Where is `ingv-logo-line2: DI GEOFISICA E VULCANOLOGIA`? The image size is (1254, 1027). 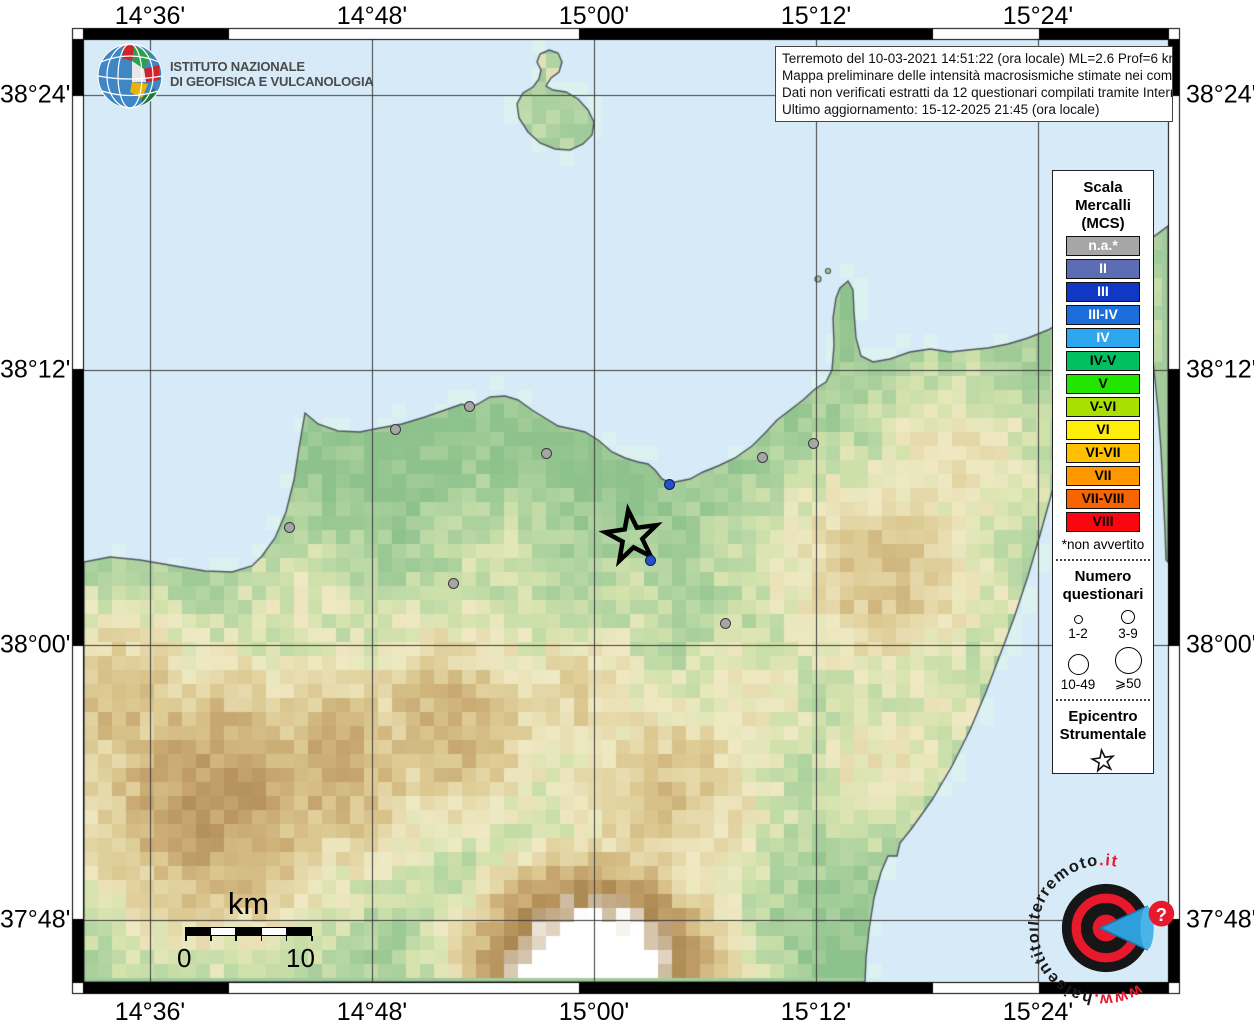
ingv-logo-line2: DI GEOFISICA E VULCANOLOGIA is located at coordinates (272, 81).